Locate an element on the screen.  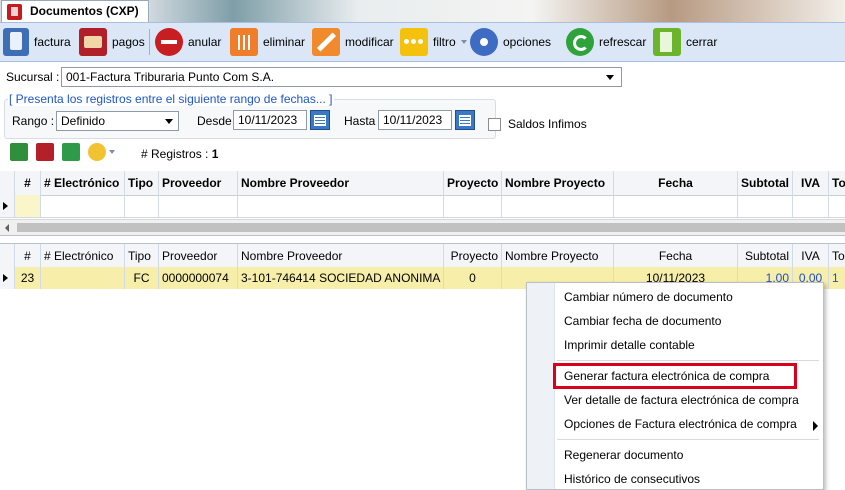
horizontal-scrollbar is located at coordinates (422, 227).